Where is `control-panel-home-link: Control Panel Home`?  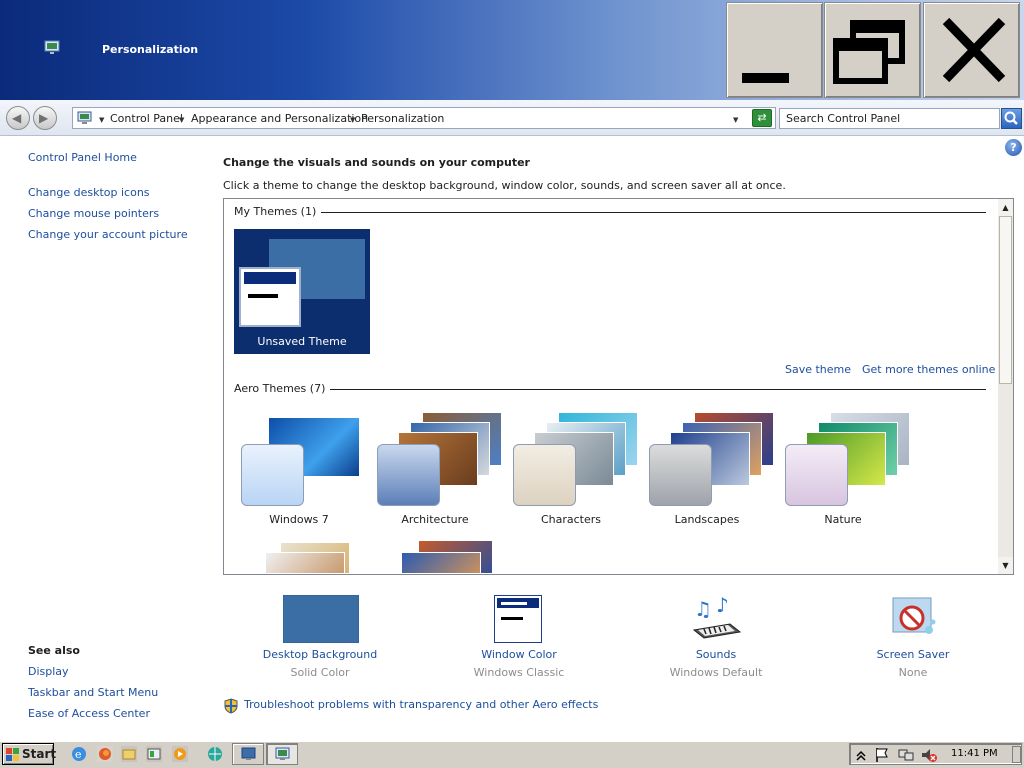
control-panel-home-link: Control Panel Home is located at coordinates (82, 157).